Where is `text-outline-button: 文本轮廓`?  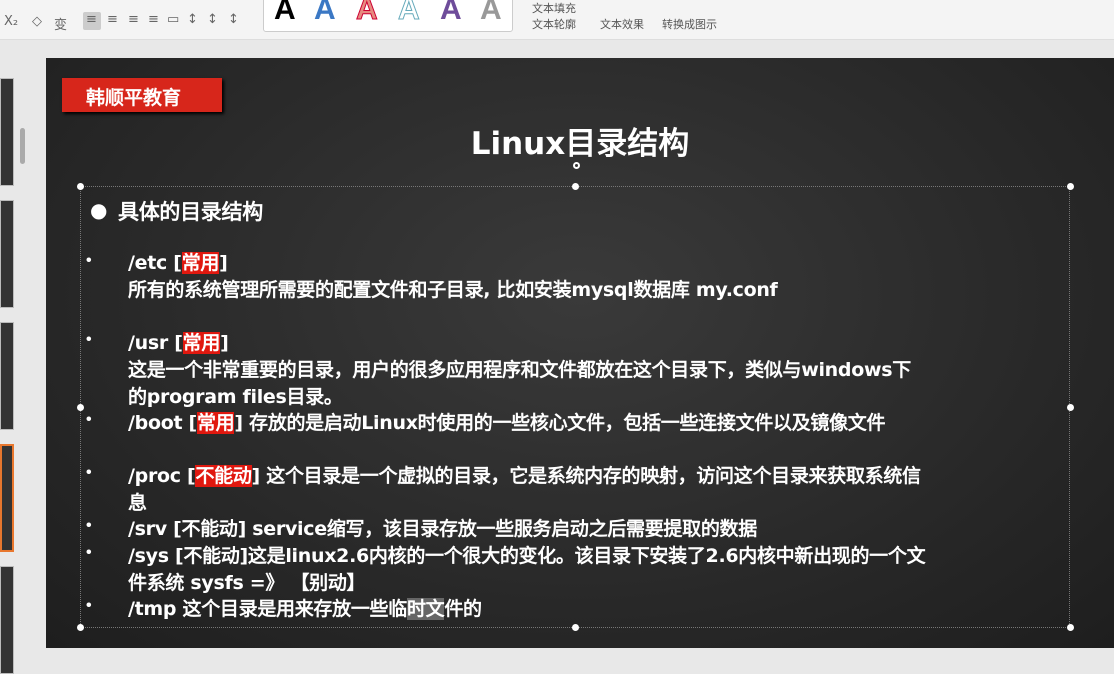 text-outline-button: 文本轮廓 is located at coordinates (554, 24).